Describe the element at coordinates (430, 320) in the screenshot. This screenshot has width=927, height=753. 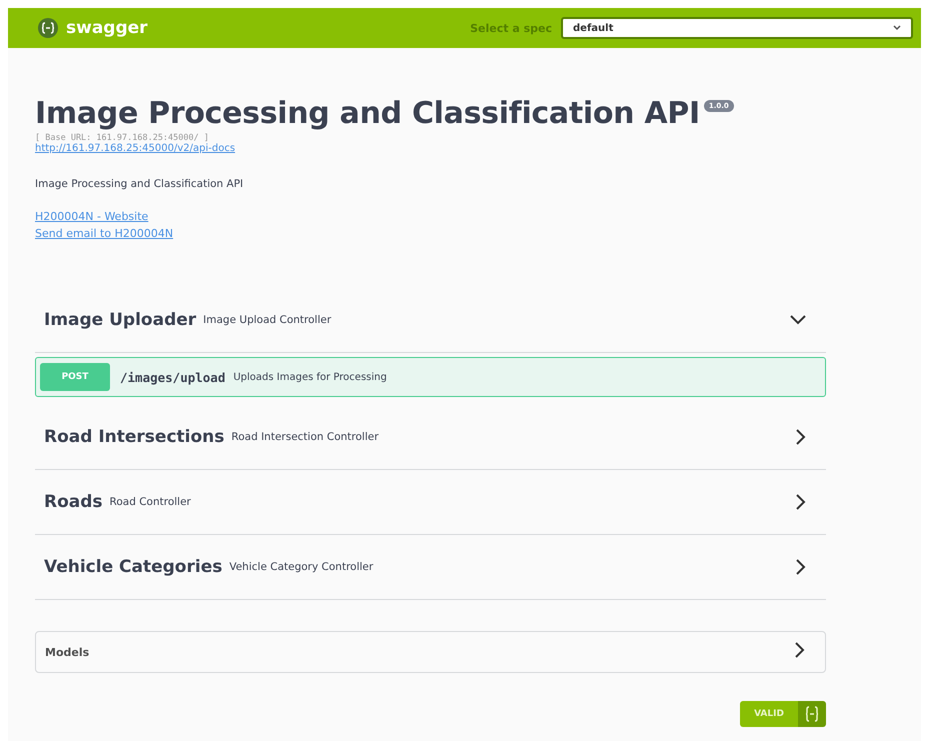
I see `tag-header: Image Uploader Image Upload Controller` at that location.